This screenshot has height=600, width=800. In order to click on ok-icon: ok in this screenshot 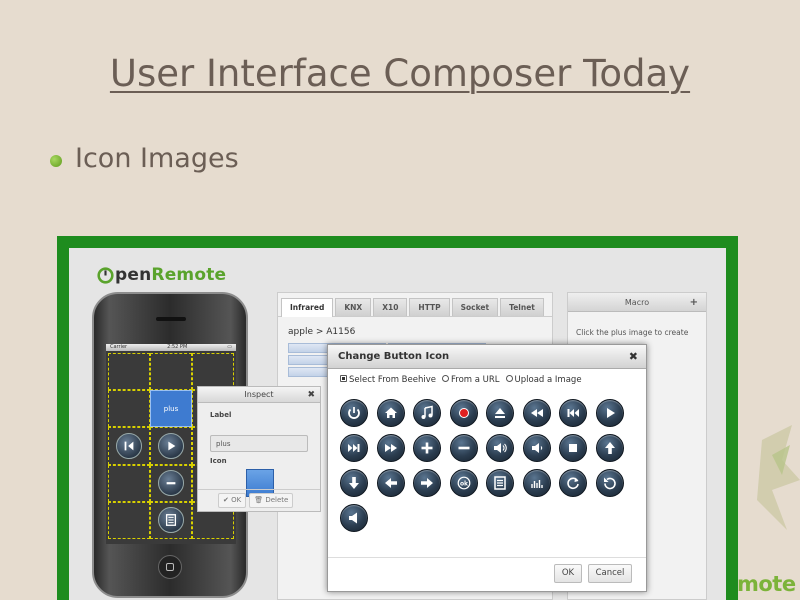, I will do `click(463, 483)`.